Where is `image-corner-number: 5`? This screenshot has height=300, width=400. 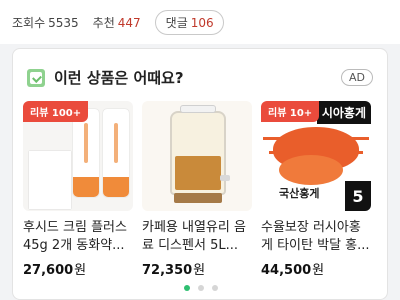
image-corner-number: 5 is located at coordinates (358, 196).